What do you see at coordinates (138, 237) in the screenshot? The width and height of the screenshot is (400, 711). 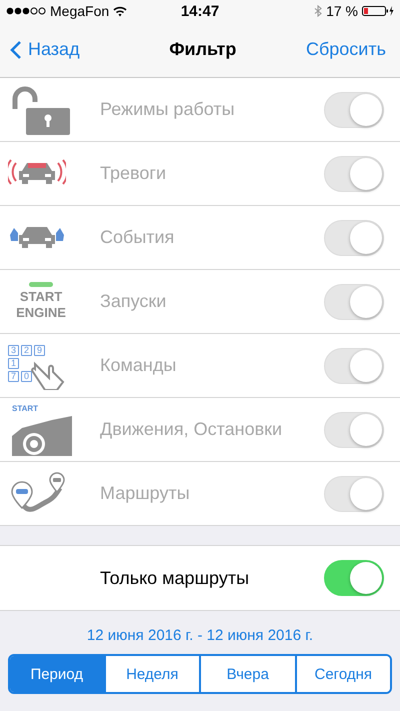 I see `filter-label: События` at bounding box center [138, 237].